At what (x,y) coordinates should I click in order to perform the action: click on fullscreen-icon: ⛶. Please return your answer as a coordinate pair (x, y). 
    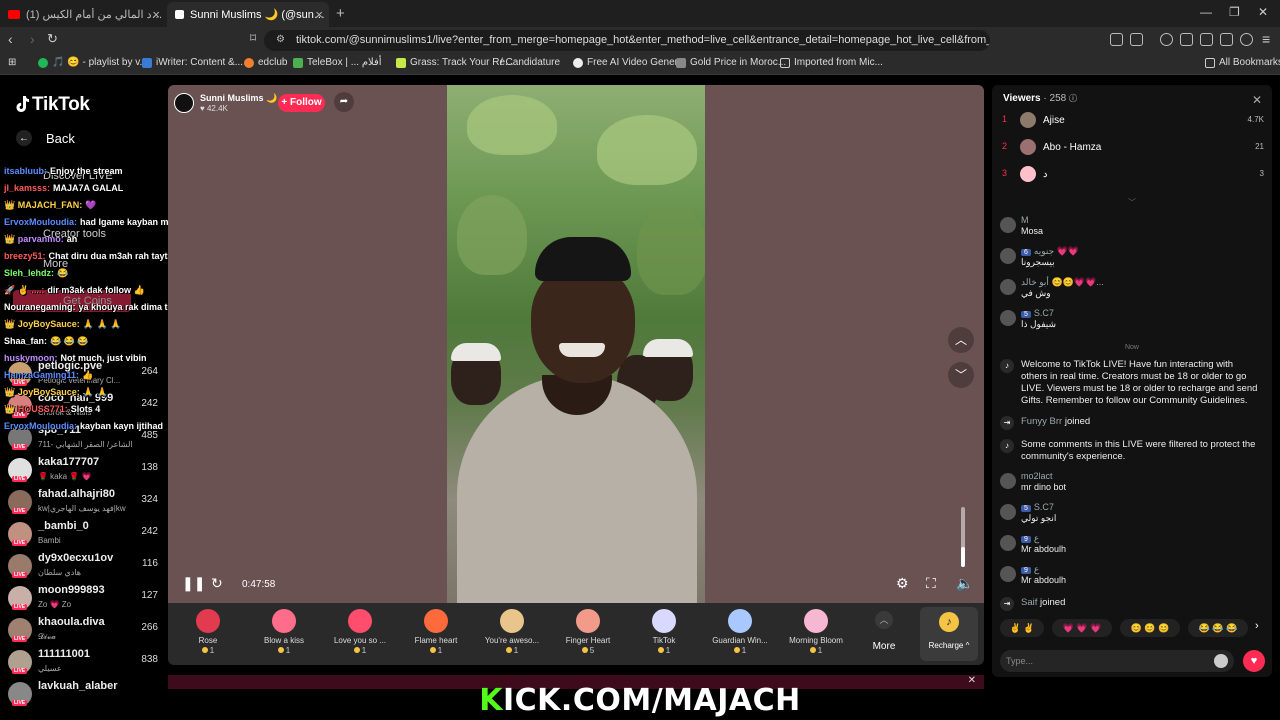
    Looking at the image, I should click on (931, 583).